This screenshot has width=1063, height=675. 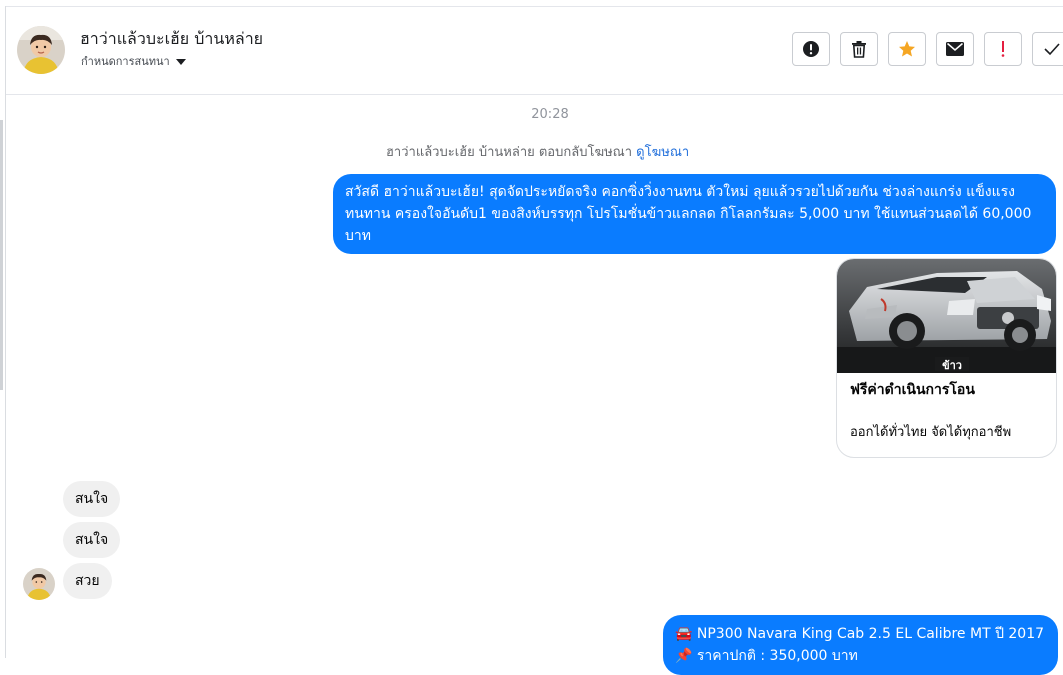 I want to click on star-icon, so click(x=907, y=49).